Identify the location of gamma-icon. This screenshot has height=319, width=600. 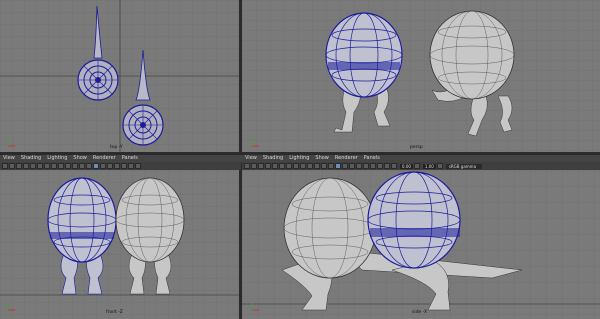
(416, 166).